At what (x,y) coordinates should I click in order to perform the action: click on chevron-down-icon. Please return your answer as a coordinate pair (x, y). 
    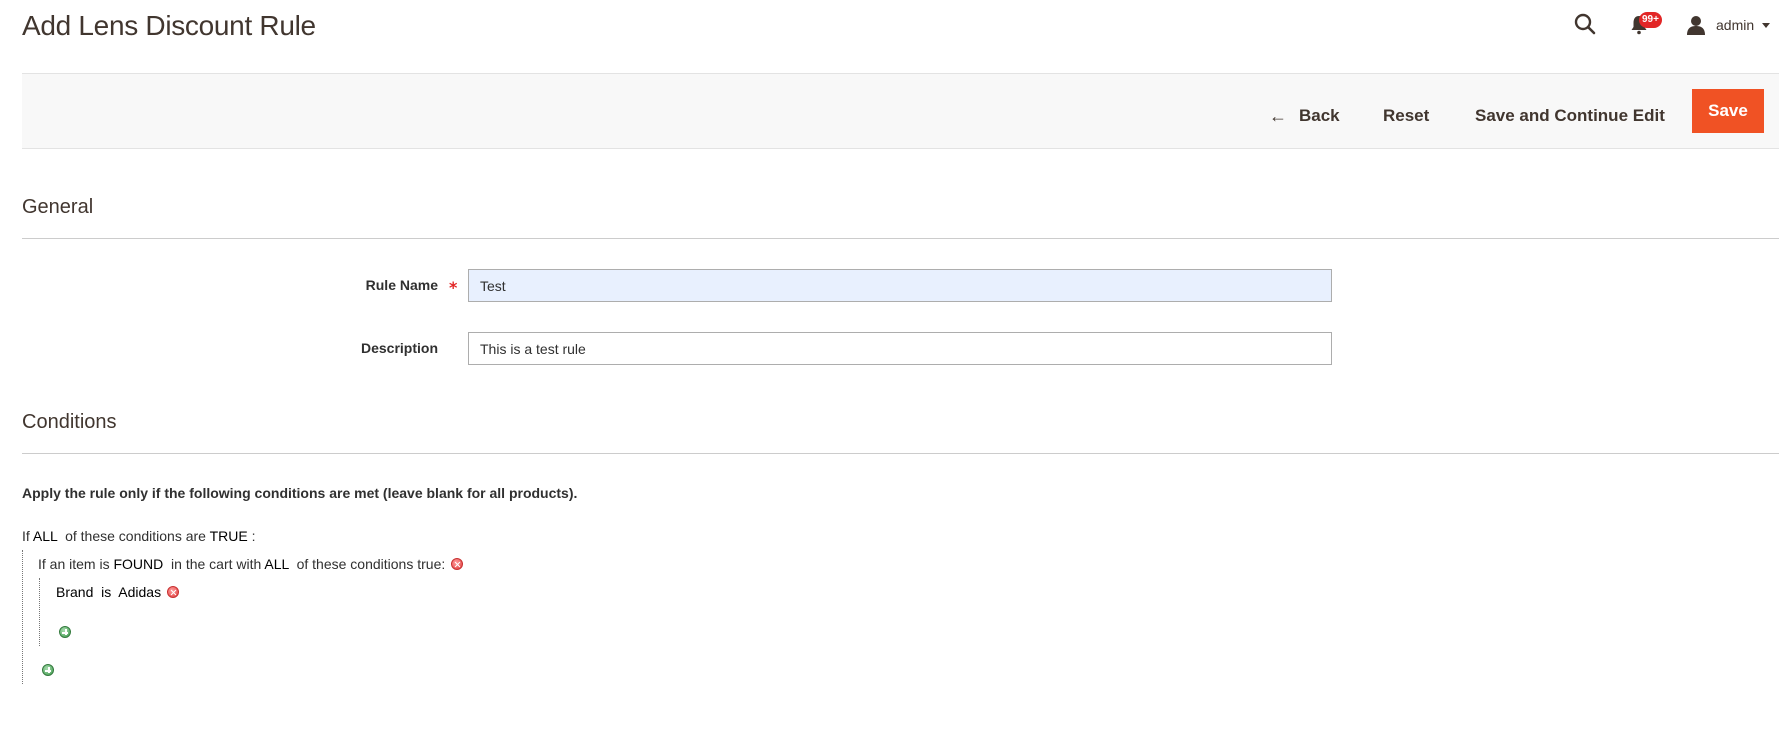
    Looking at the image, I should click on (1766, 25).